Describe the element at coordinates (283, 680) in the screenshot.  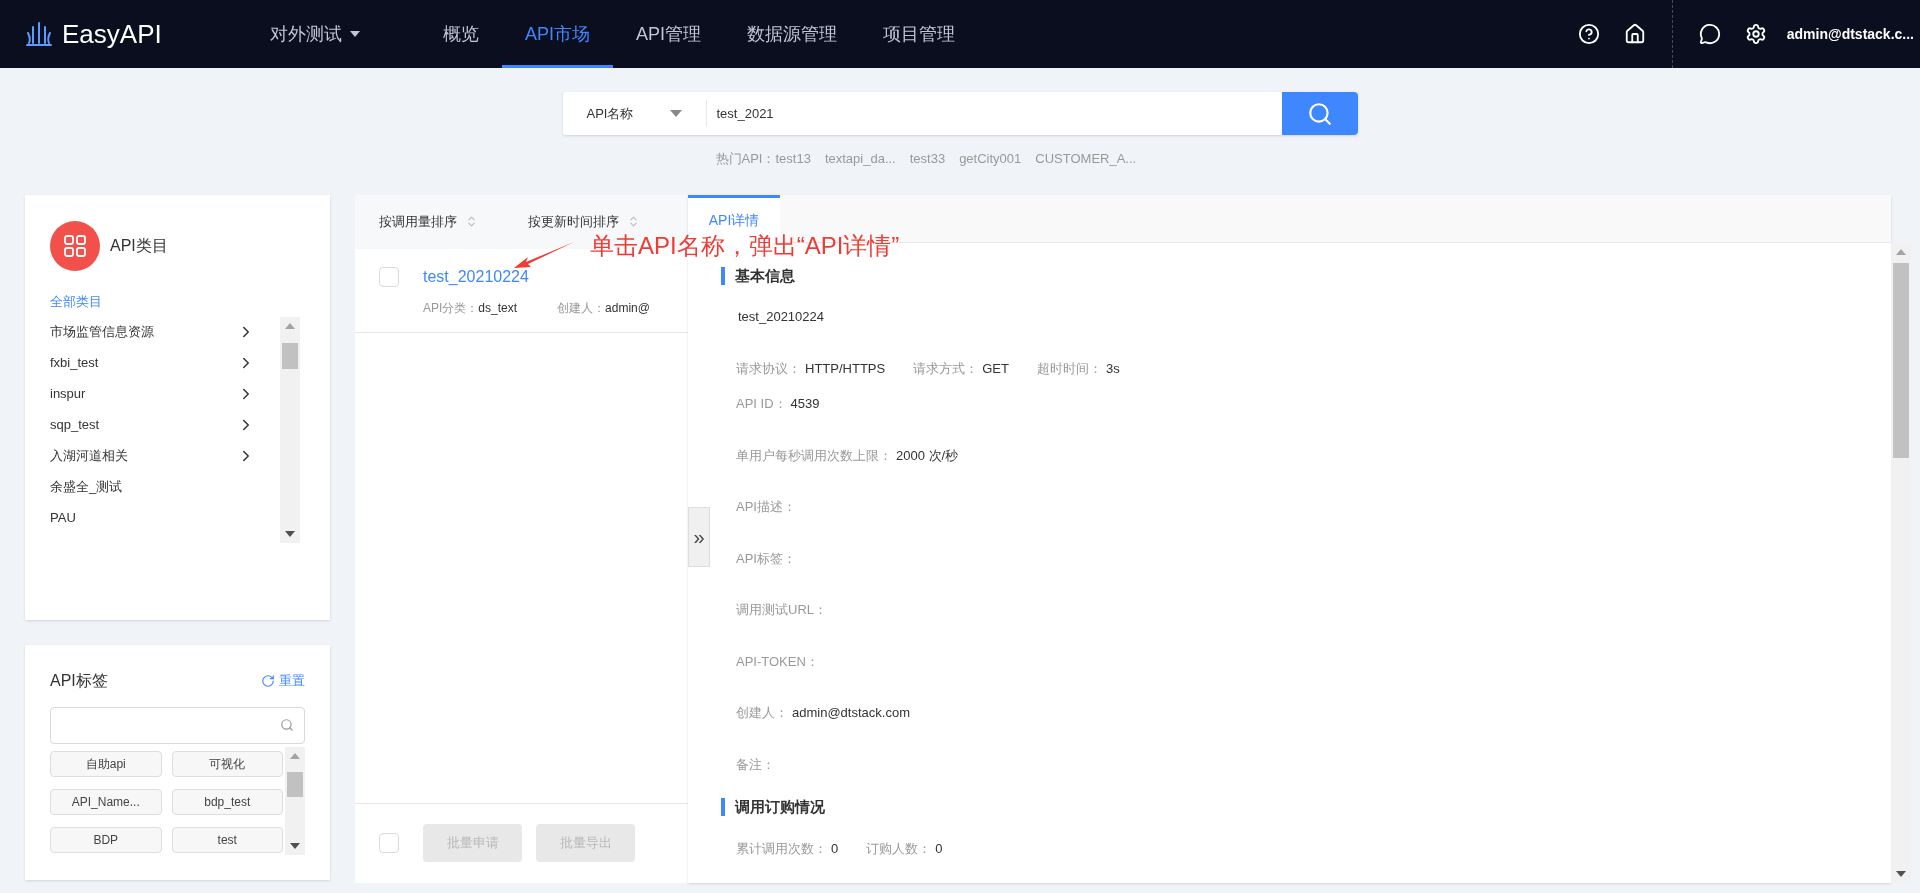
I see `reset-button: 重置` at that location.